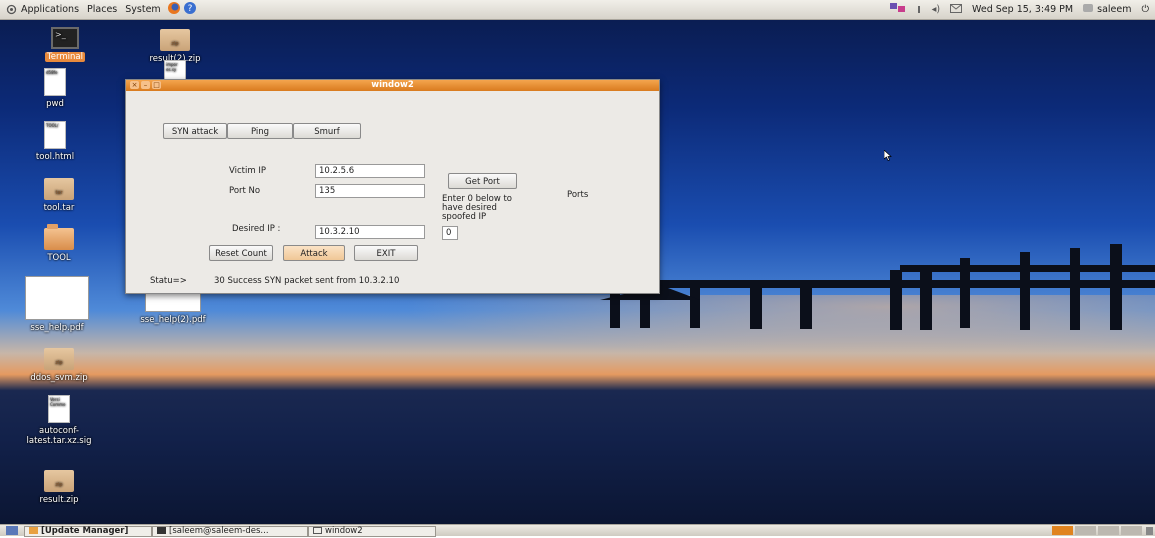  Describe the element at coordinates (59, 189) in the screenshot. I see `tar-archive-icon: tar` at that location.